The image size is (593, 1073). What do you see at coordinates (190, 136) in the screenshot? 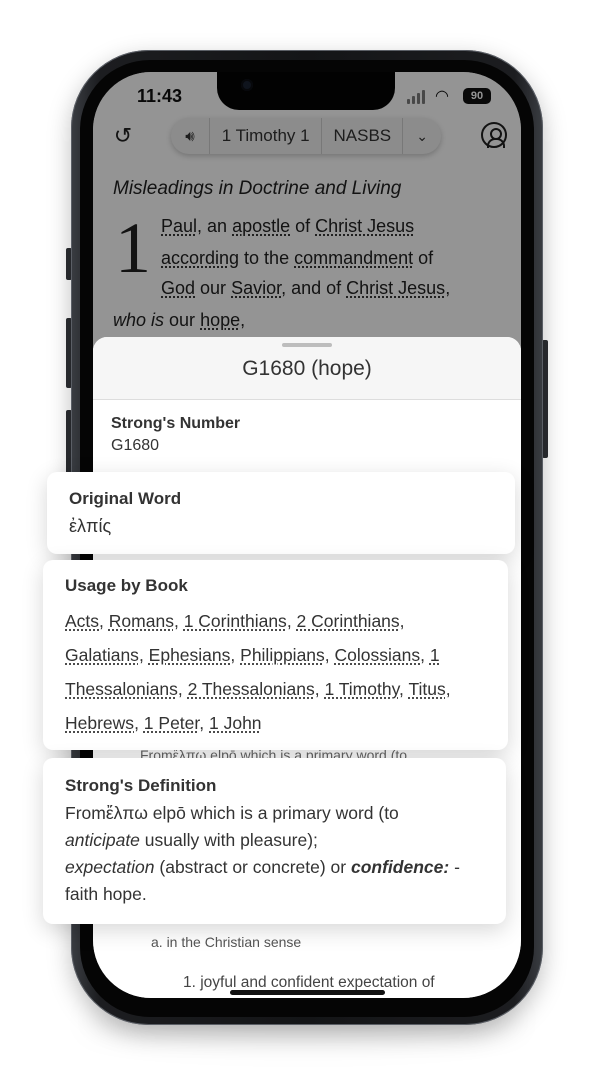
I see `speaker-icon: 🔊︎` at bounding box center [190, 136].